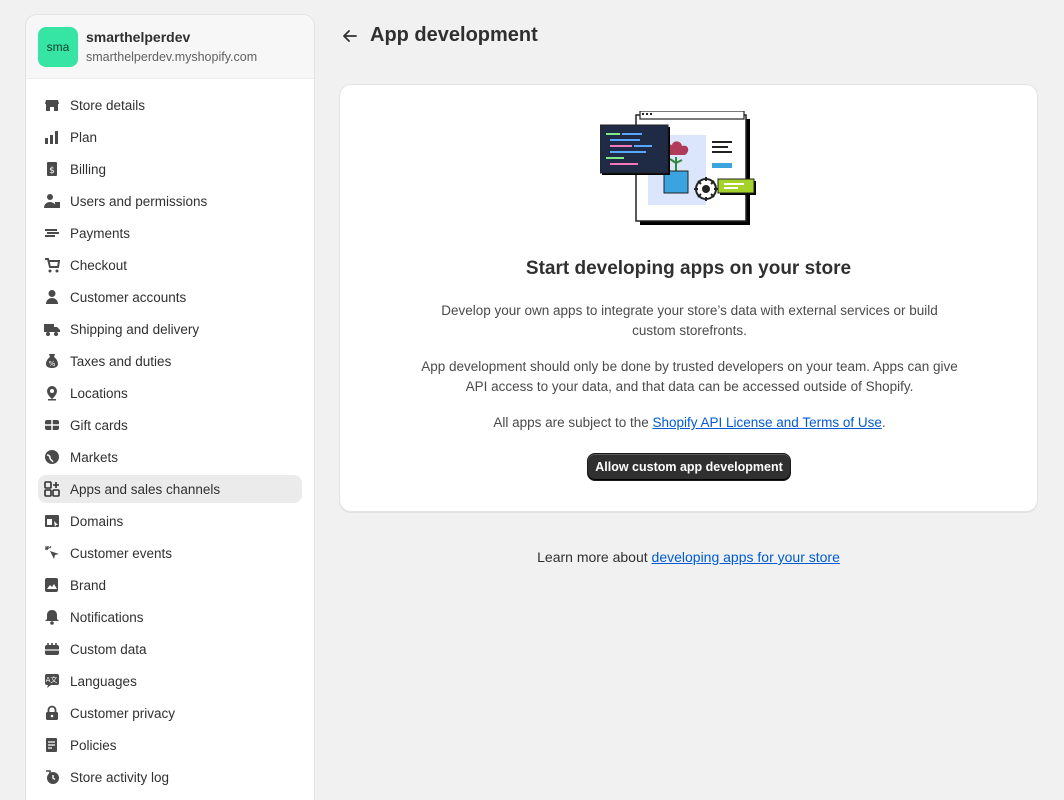 This screenshot has width=1064, height=800. I want to click on sidebar-item-label: Customer accounts, so click(128, 297).